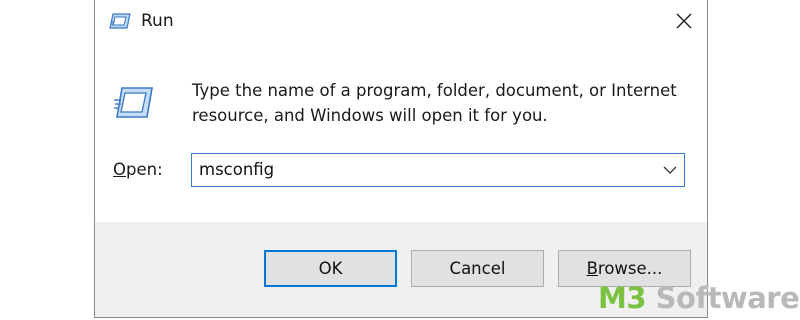 Image resolution: width=800 pixels, height=320 pixels. Describe the element at coordinates (723, 298) in the screenshot. I see `watermark-brand-suffix: Software` at that location.